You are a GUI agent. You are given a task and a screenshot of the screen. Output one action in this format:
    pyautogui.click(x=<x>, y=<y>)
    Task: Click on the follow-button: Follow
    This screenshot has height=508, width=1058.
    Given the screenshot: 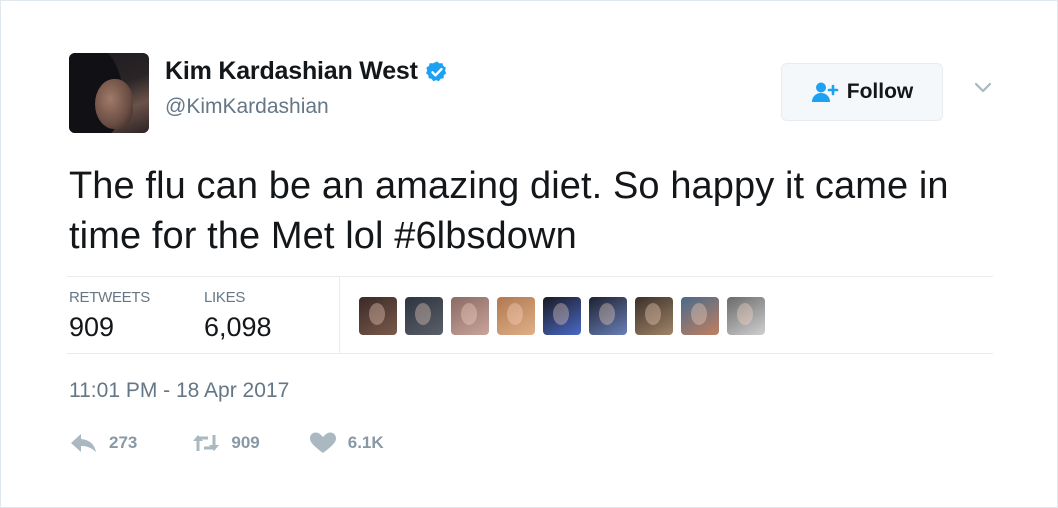 What is the action you would take?
    pyautogui.click(x=862, y=92)
    